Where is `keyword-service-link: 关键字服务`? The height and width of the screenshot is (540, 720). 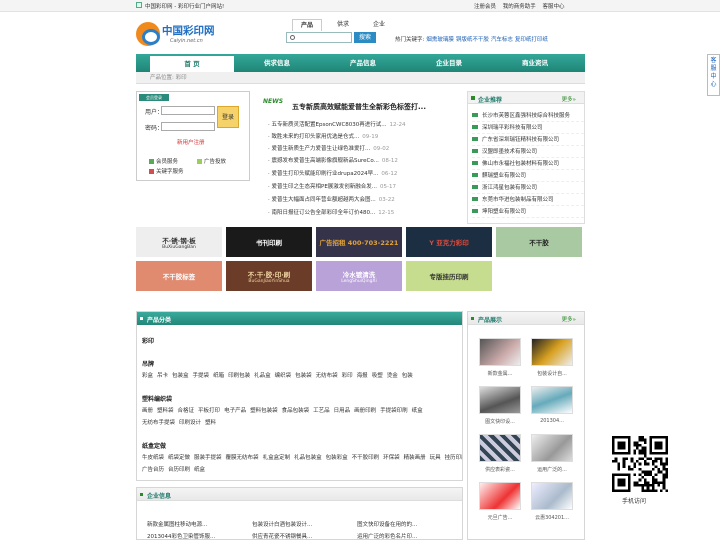 keyword-service-link: 关键字服务 is located at coordinates (166, 171).